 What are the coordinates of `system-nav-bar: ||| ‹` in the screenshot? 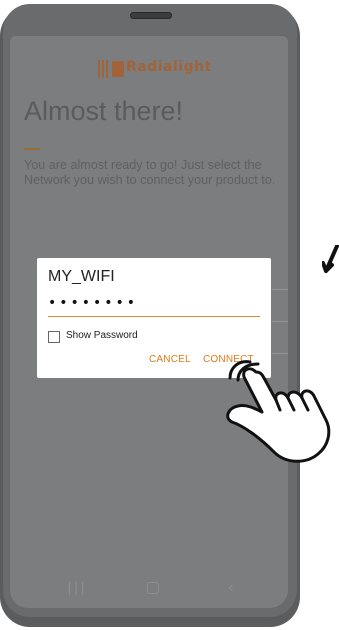 It's located at (149, 588).